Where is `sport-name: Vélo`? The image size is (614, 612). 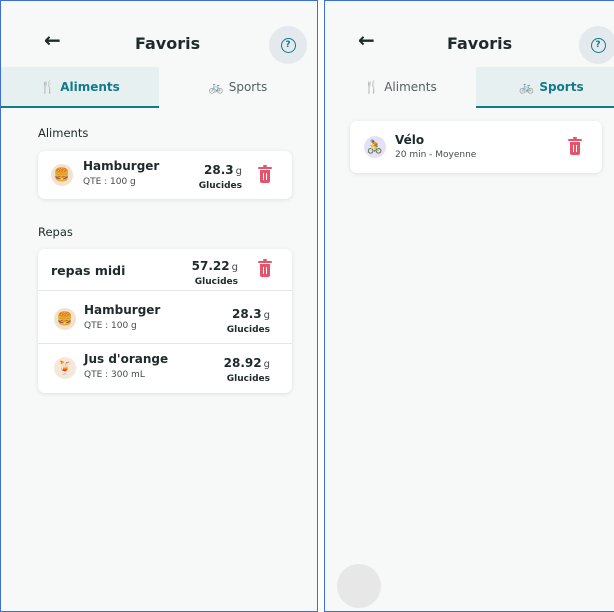 sport-name: Vélo is located at coordinates (410, 140).